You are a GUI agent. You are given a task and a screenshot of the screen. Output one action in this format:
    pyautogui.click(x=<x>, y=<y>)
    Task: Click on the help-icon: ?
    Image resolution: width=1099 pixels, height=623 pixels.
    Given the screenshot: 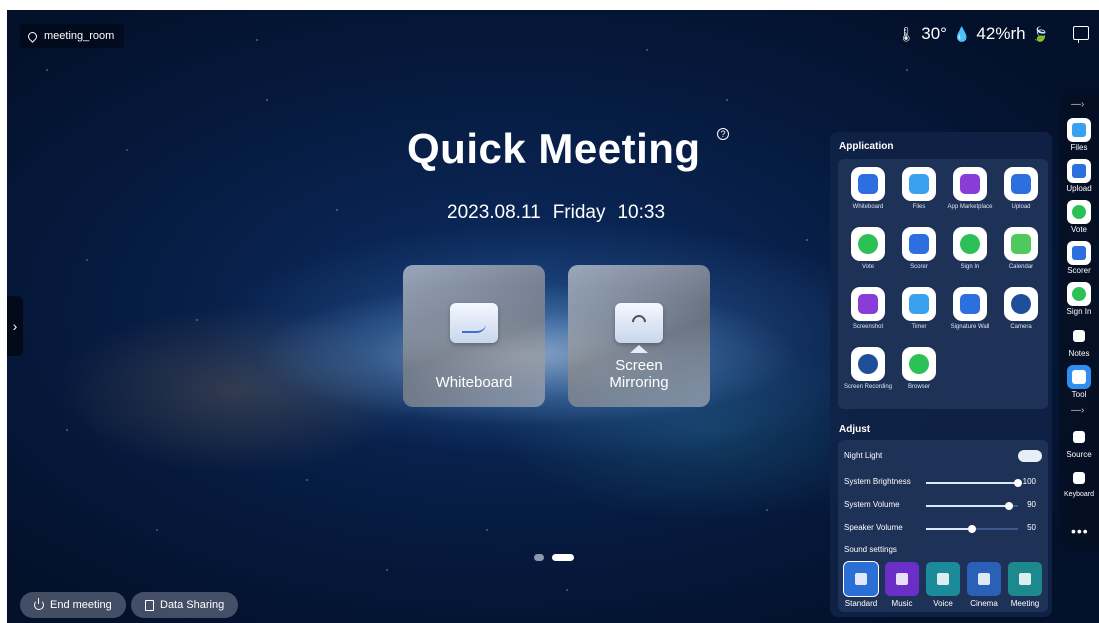 What is the action you would take?
    pyautogui.click(x=723, y=134)
    